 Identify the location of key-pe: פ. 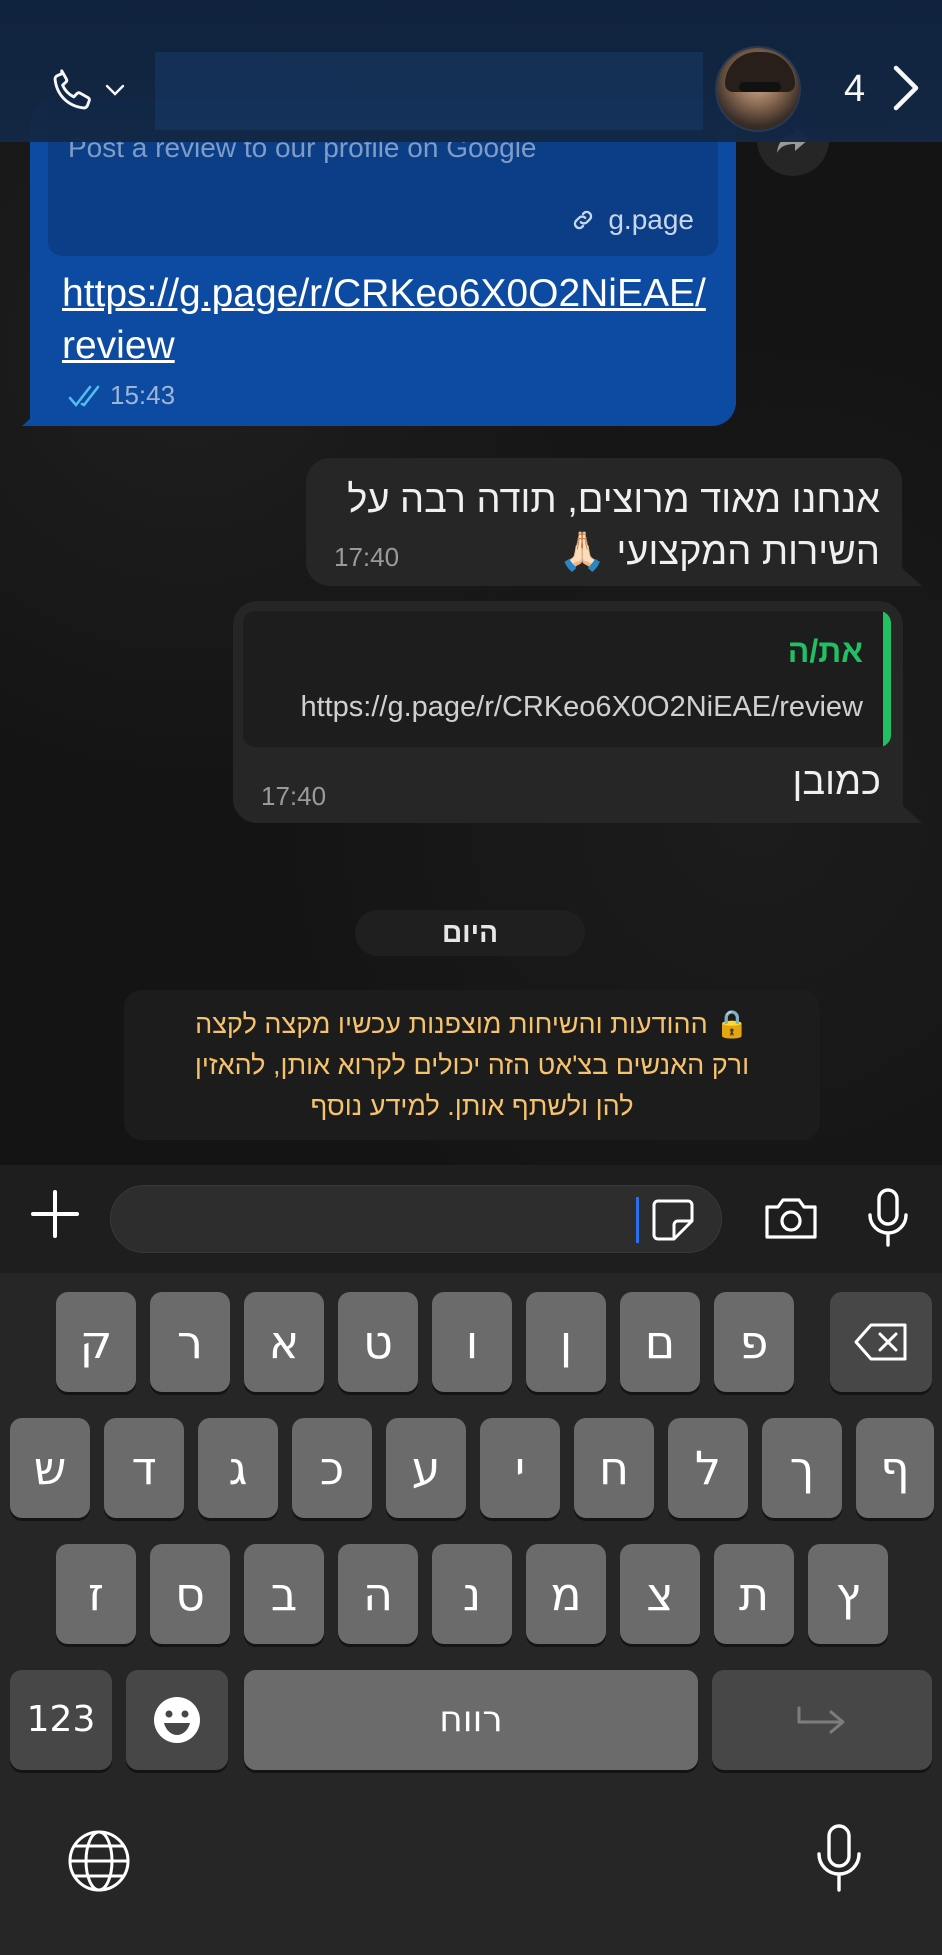
(754, 1342).